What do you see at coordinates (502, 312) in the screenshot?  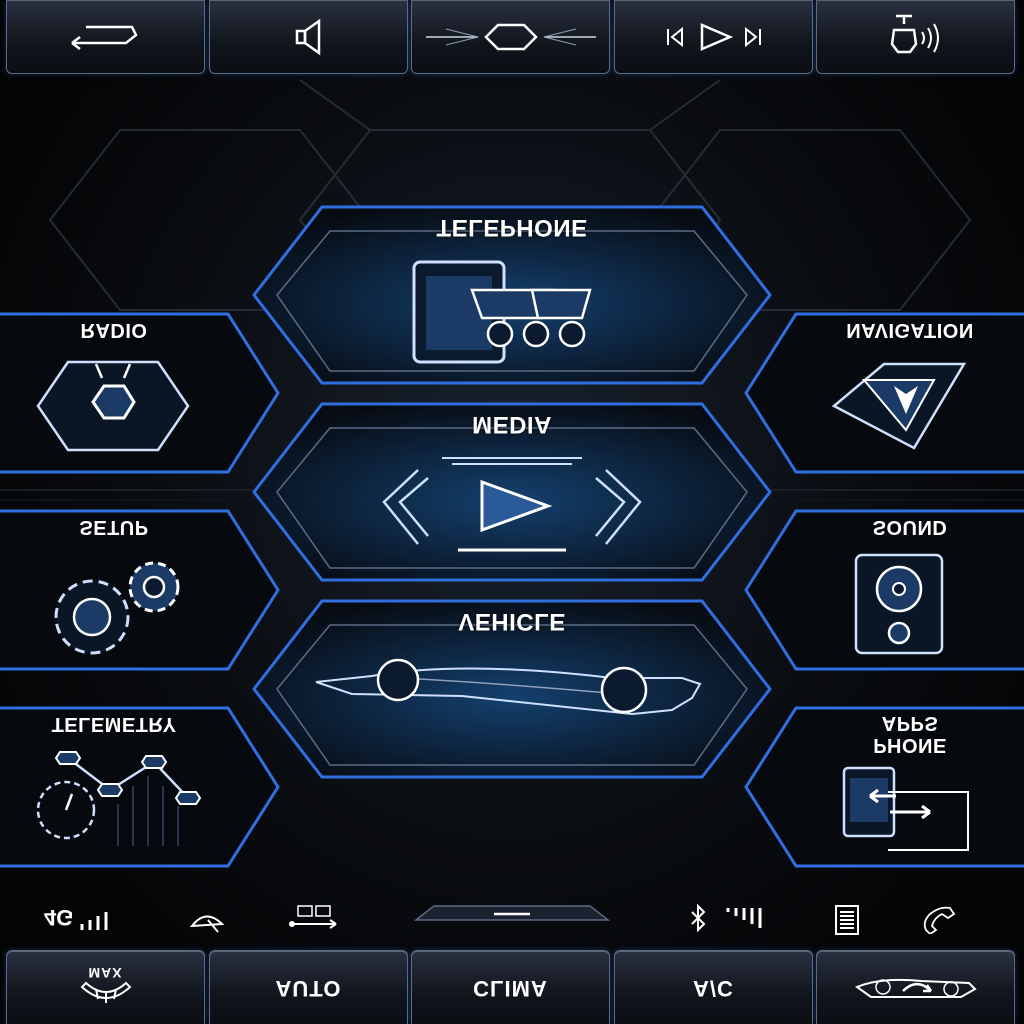 I see `smartphone-icon` at bounding box center [502, 312].